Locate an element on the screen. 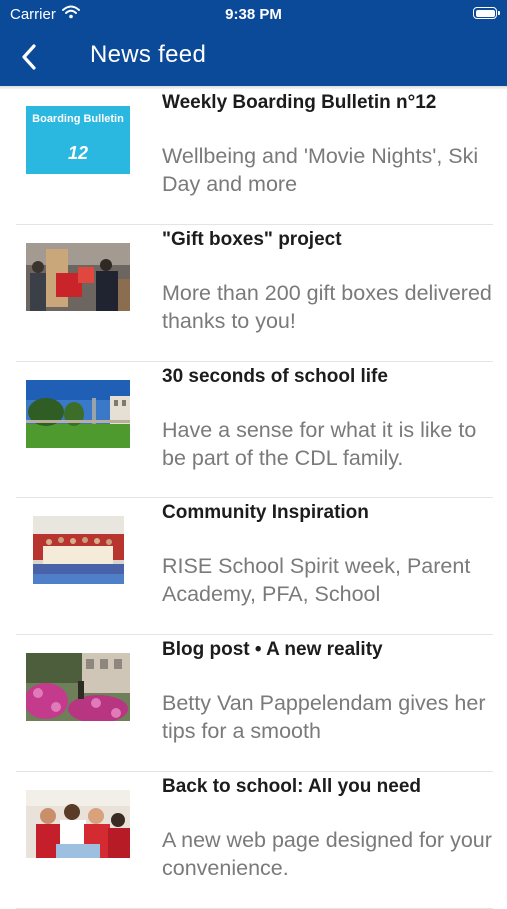  chevron-left-icon is located at coordinates (29, 57).